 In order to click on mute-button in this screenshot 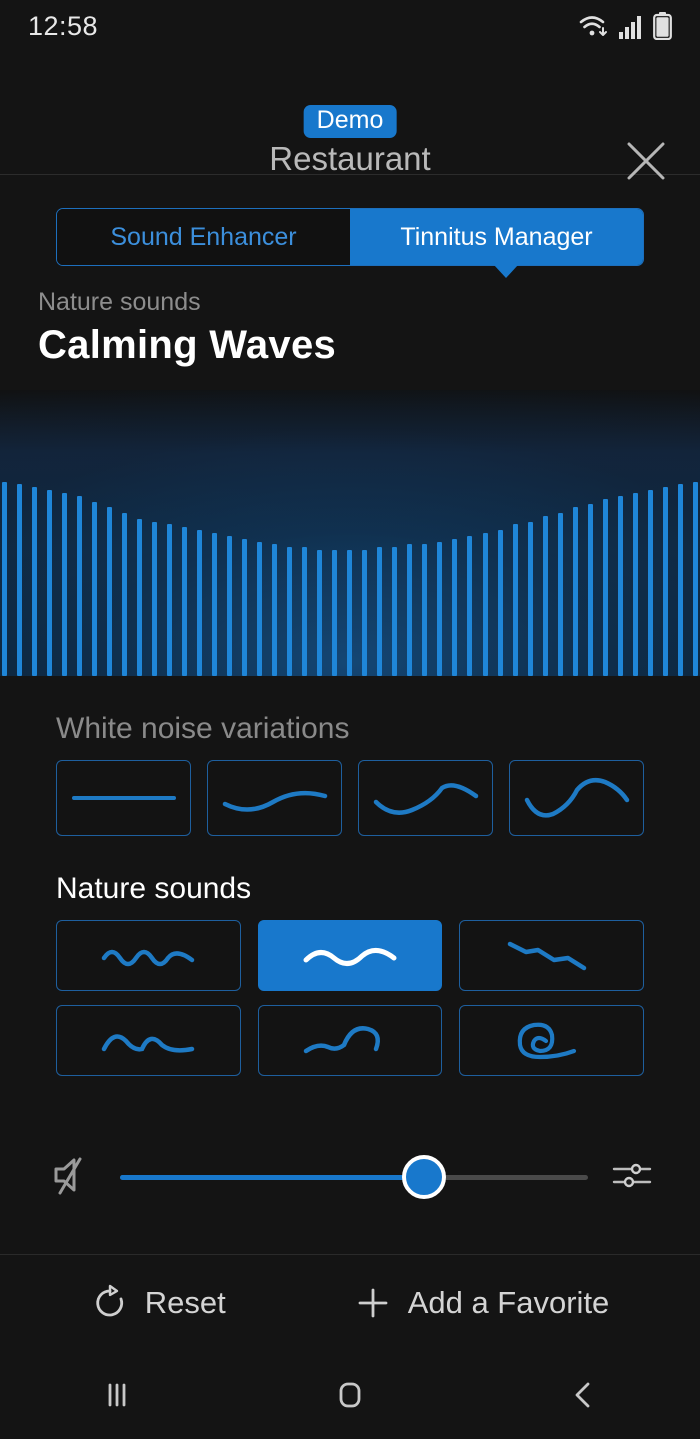, I will do `click(72, 1177)`.